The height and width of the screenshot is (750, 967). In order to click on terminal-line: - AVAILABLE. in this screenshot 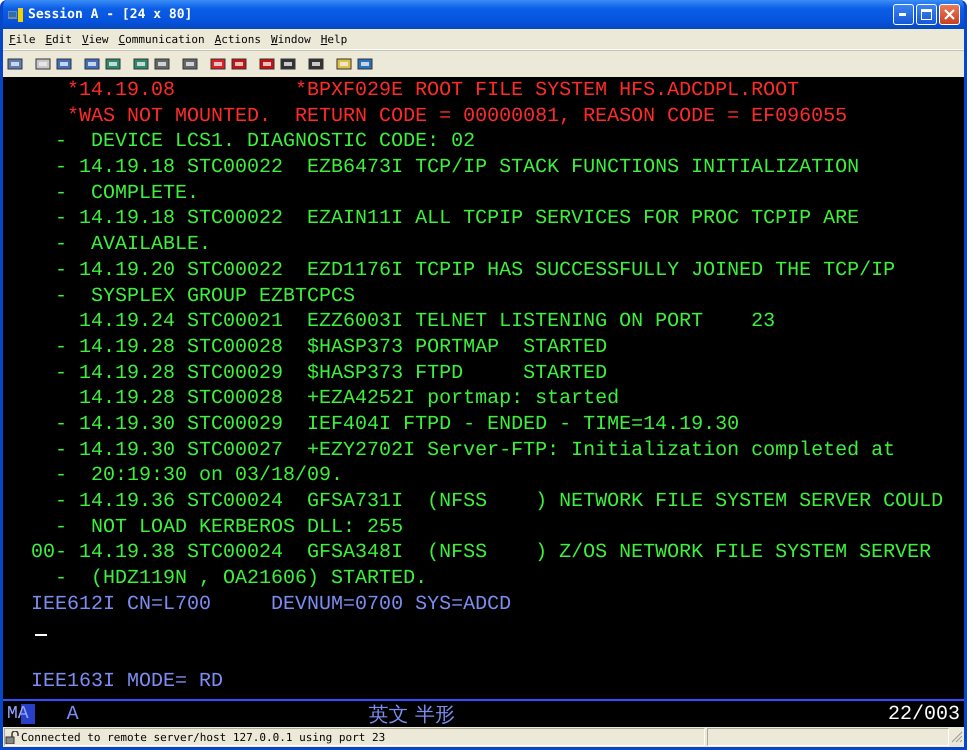, I will do `click(133, 244)`.